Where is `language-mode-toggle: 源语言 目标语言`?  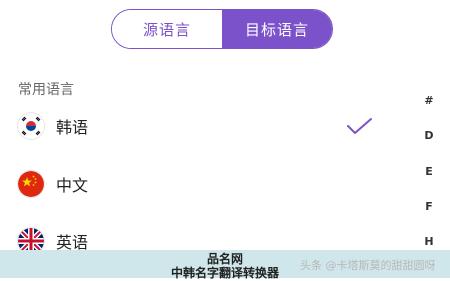 language-mode-toggle: 源语言 目标语言 is located at coordinates (222, 29).